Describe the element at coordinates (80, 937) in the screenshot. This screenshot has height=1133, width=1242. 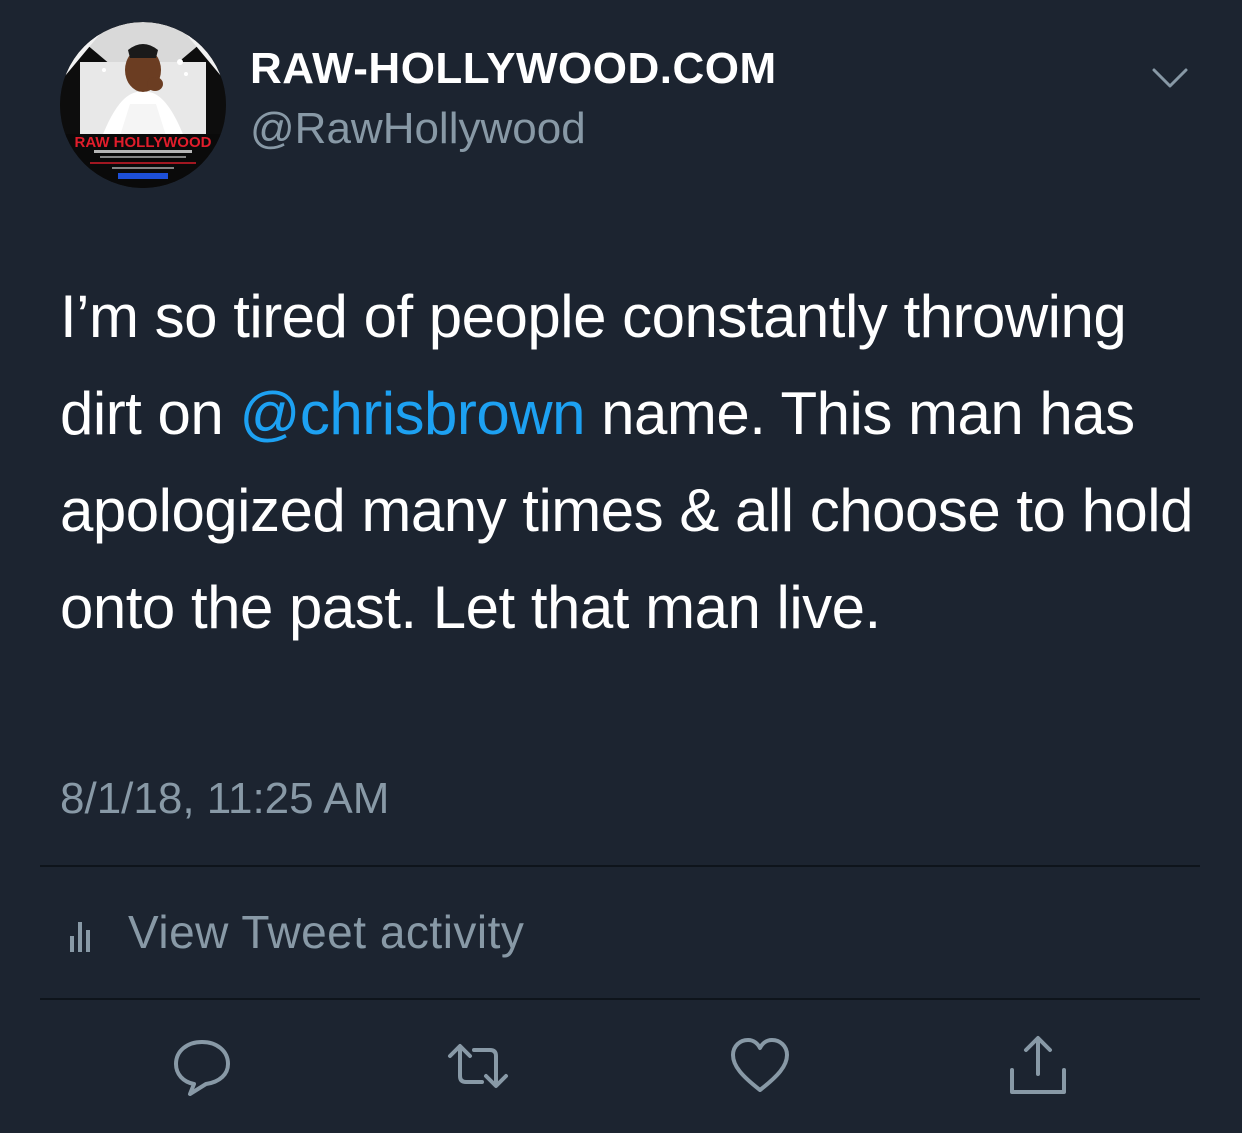
I see `bar-chart-icon` at that location.